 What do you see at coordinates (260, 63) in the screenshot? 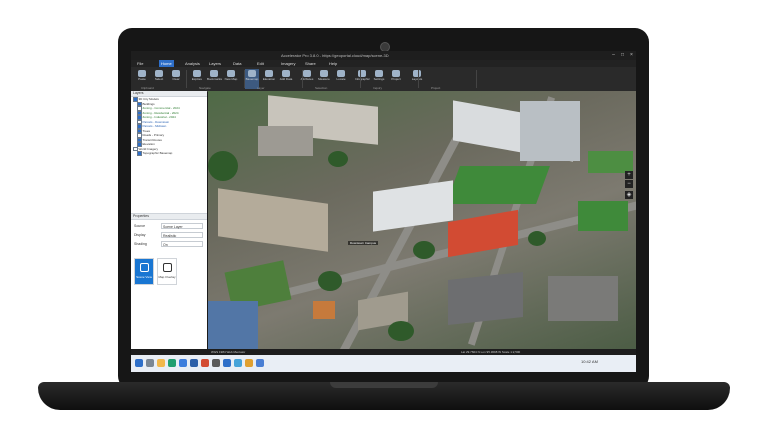
I see `menu-item-edit: Edit` at bounding box center [260, 63].